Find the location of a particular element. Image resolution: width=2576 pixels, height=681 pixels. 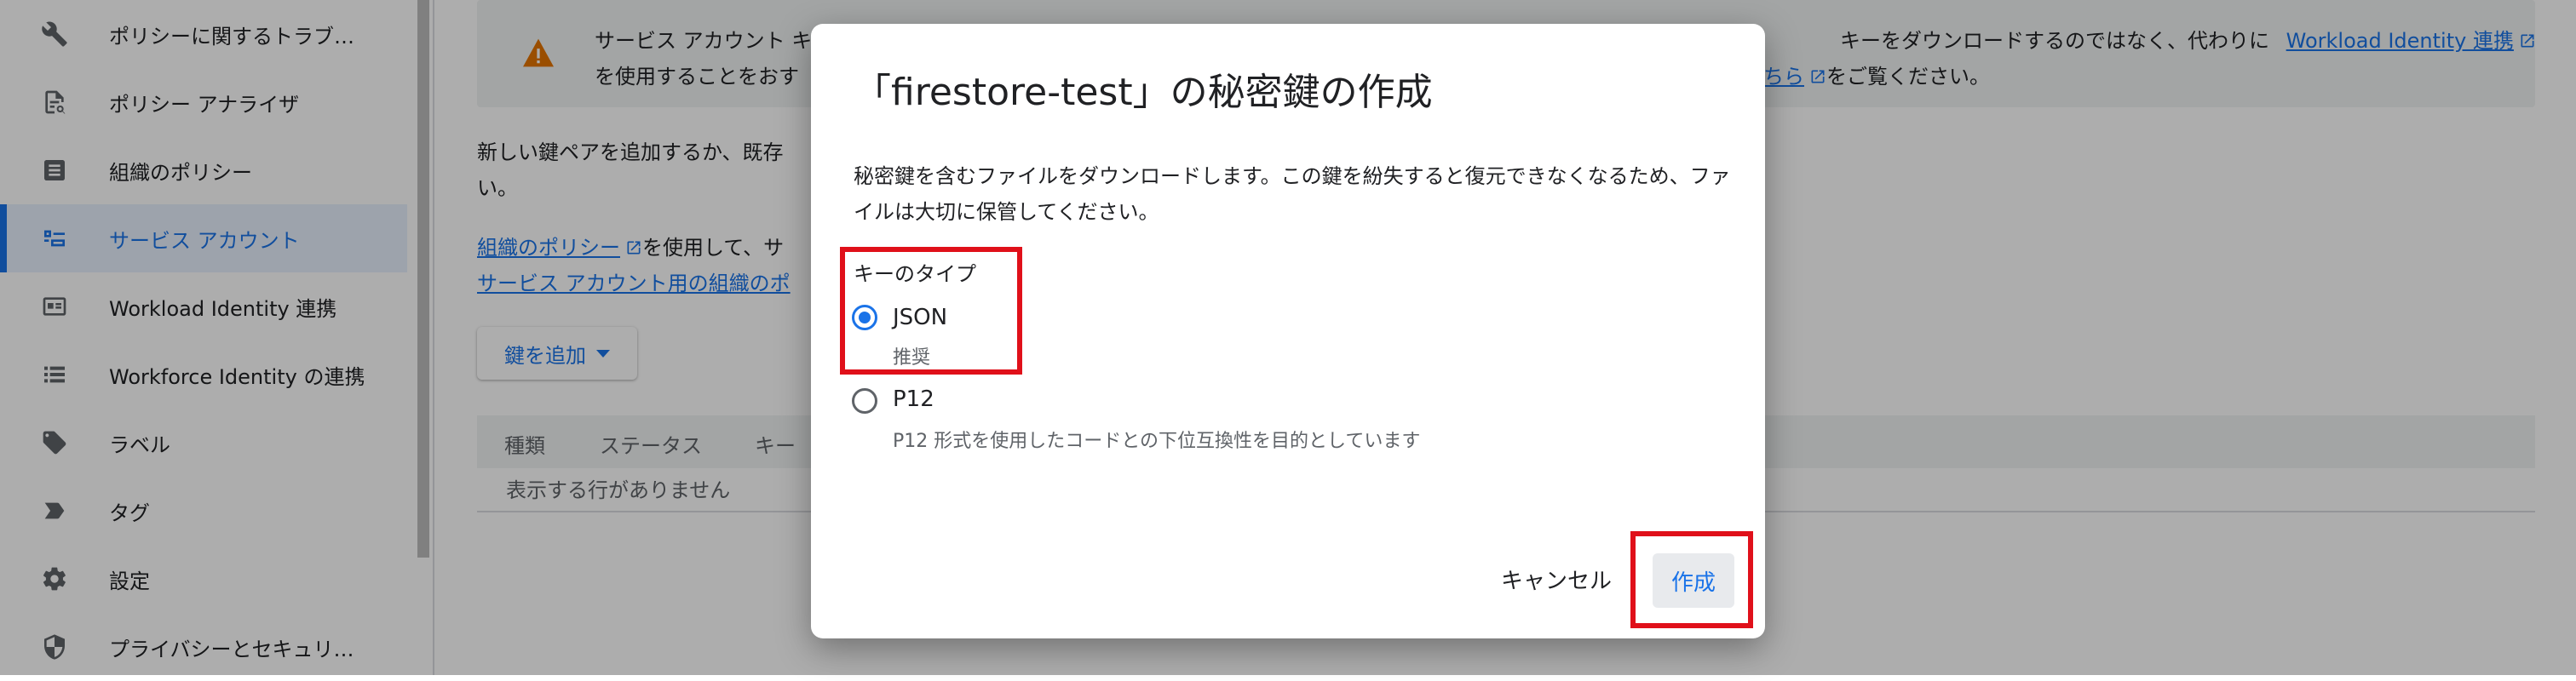

p12-option-label: P12 is located at coordinates (914, 399).